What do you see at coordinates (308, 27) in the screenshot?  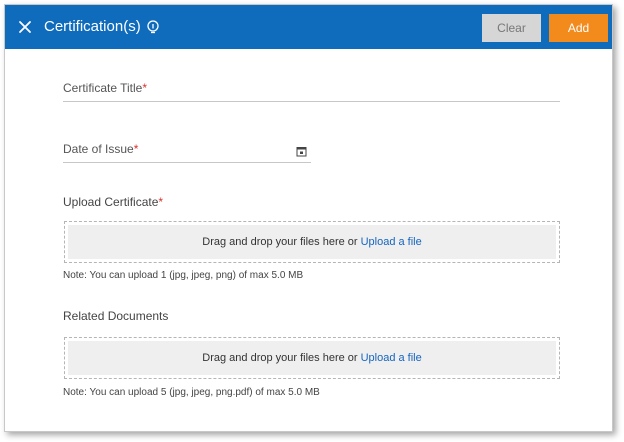 I see `dialog-header: Certification(s) Clear Add` at bounding box center [308, 27].